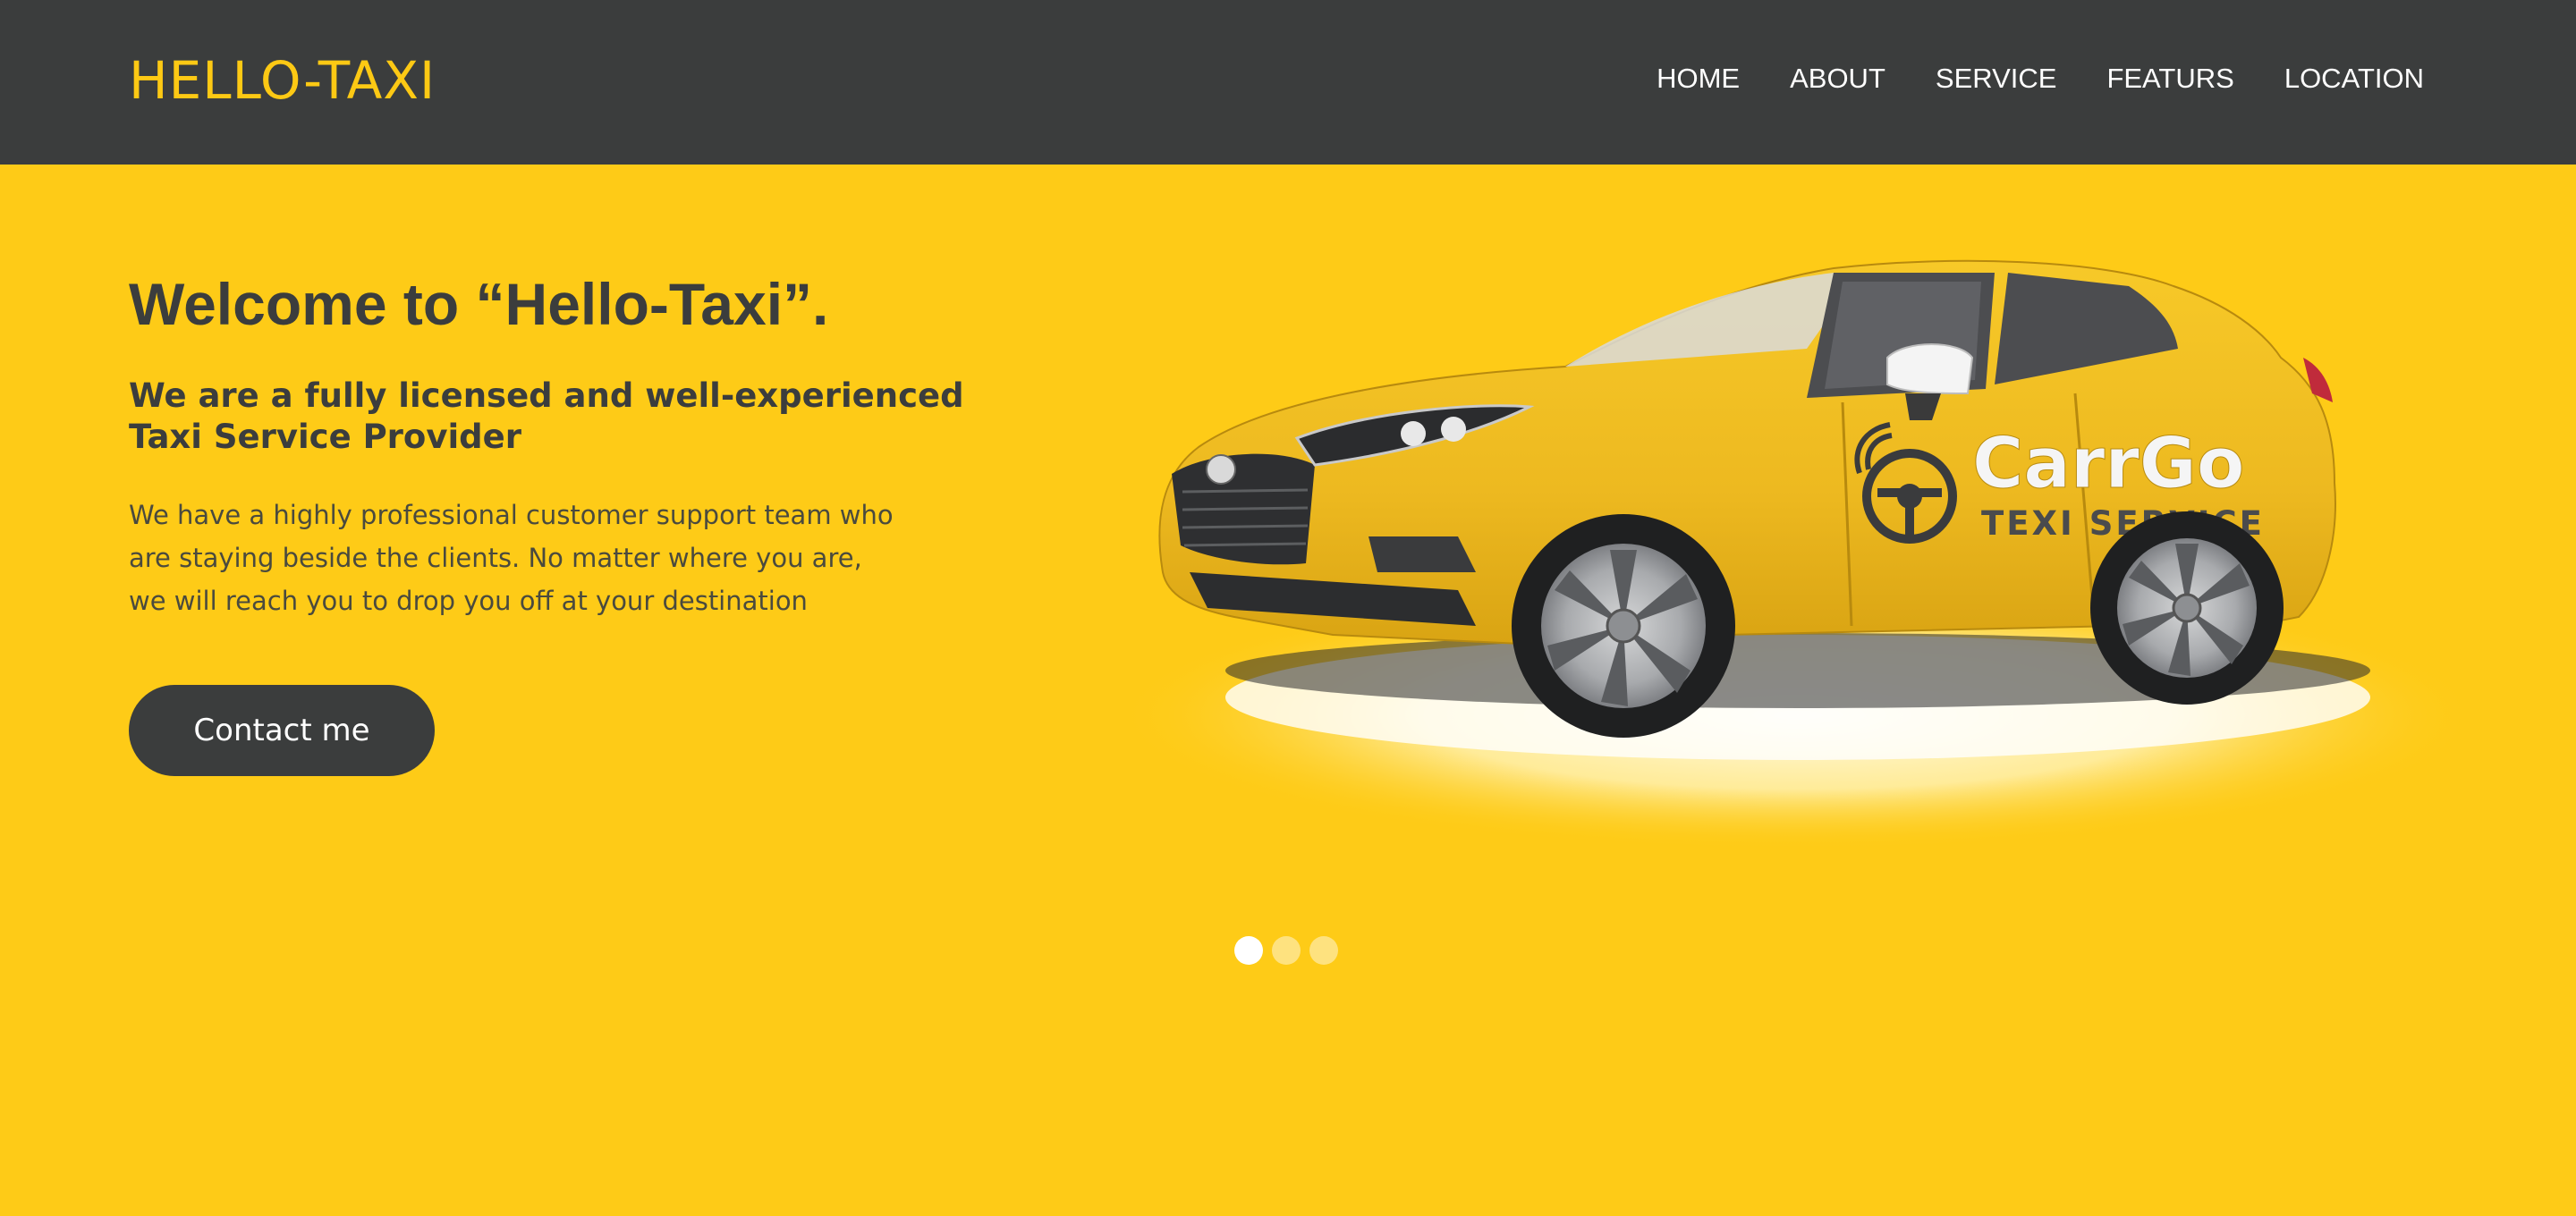  Describe the element at coordinates (479, 304) in the screenshot. I see `hero-title: Welcome to “Hello-Taxi”.` at that location.